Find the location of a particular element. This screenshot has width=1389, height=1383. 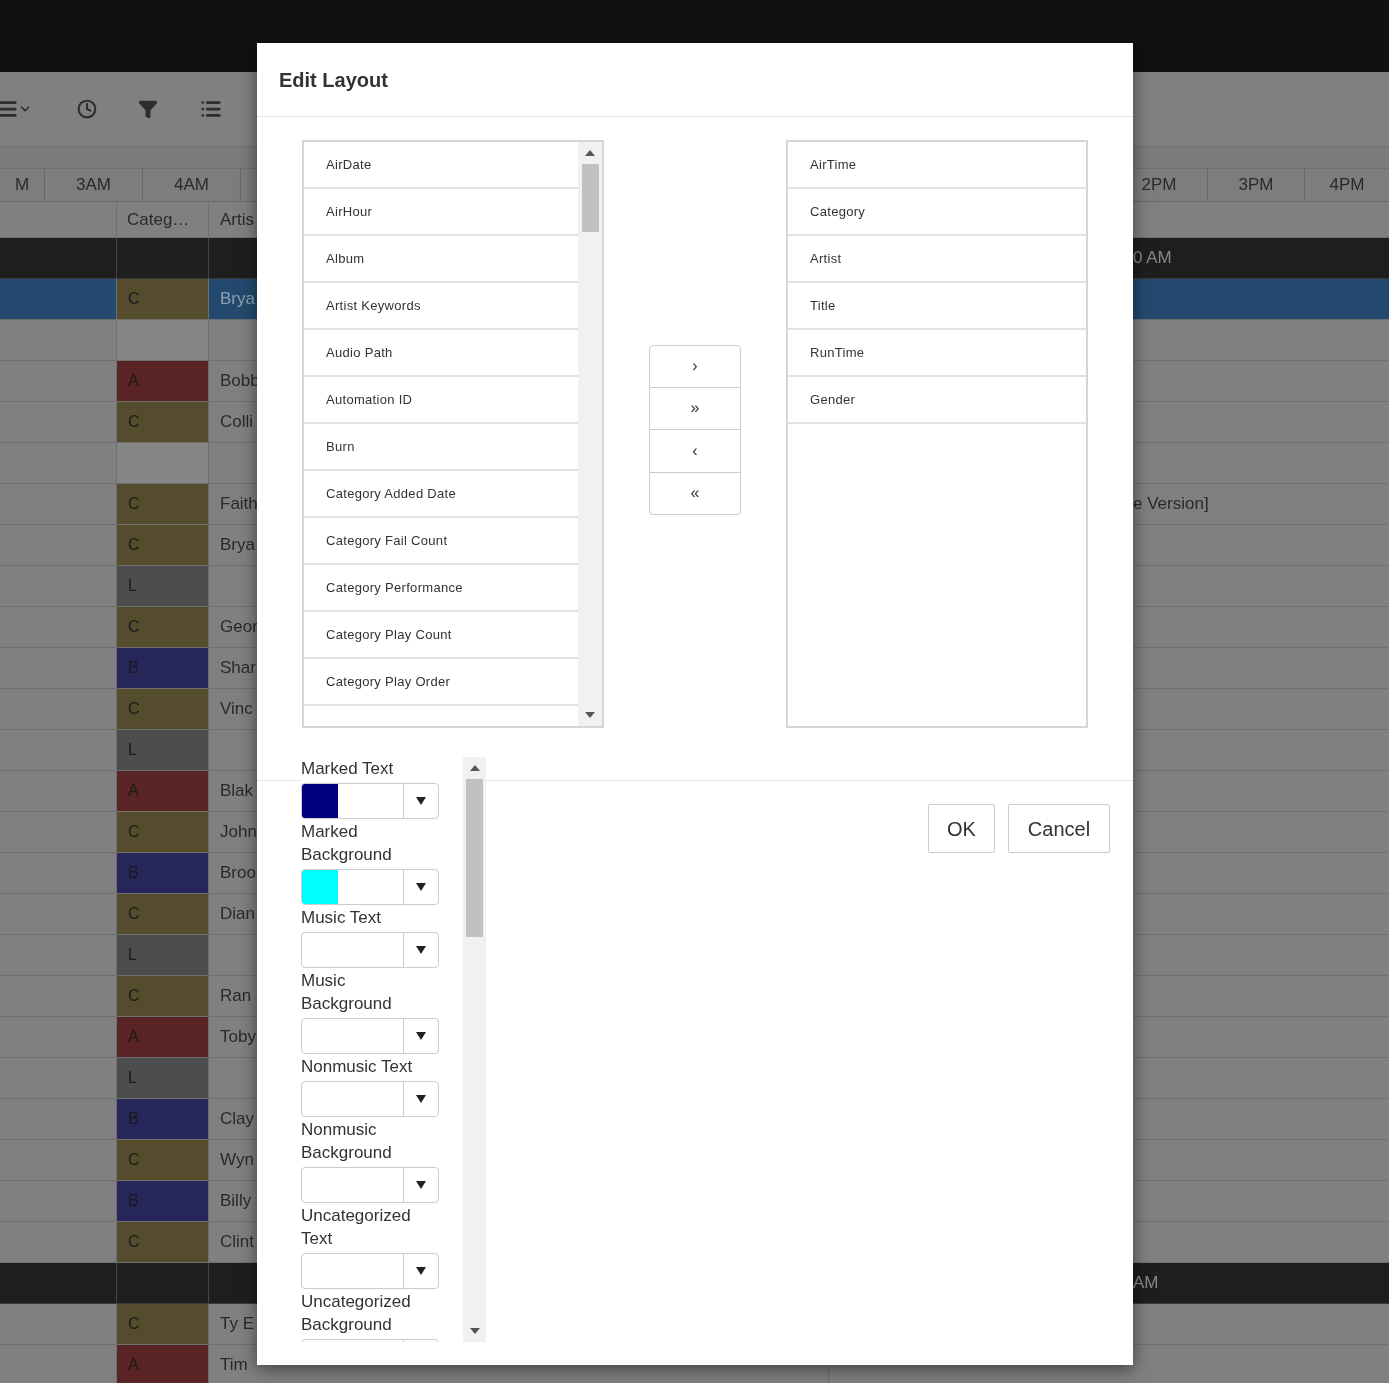

list-item: Artist is located at coordinates (937, 259).